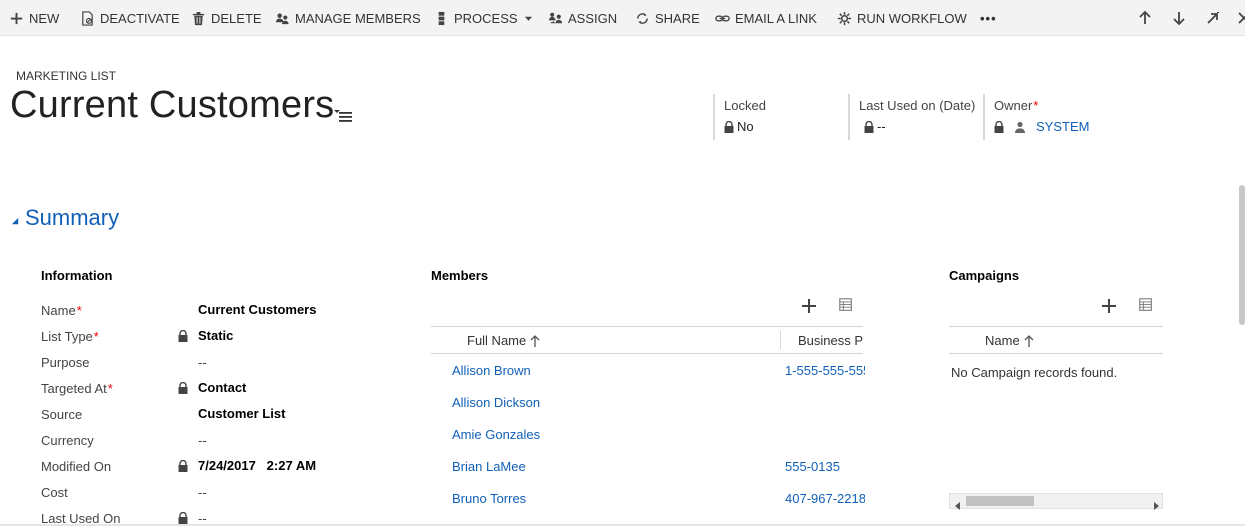  I want to click on owner-link: SYSTEM, so click(1062, 126).